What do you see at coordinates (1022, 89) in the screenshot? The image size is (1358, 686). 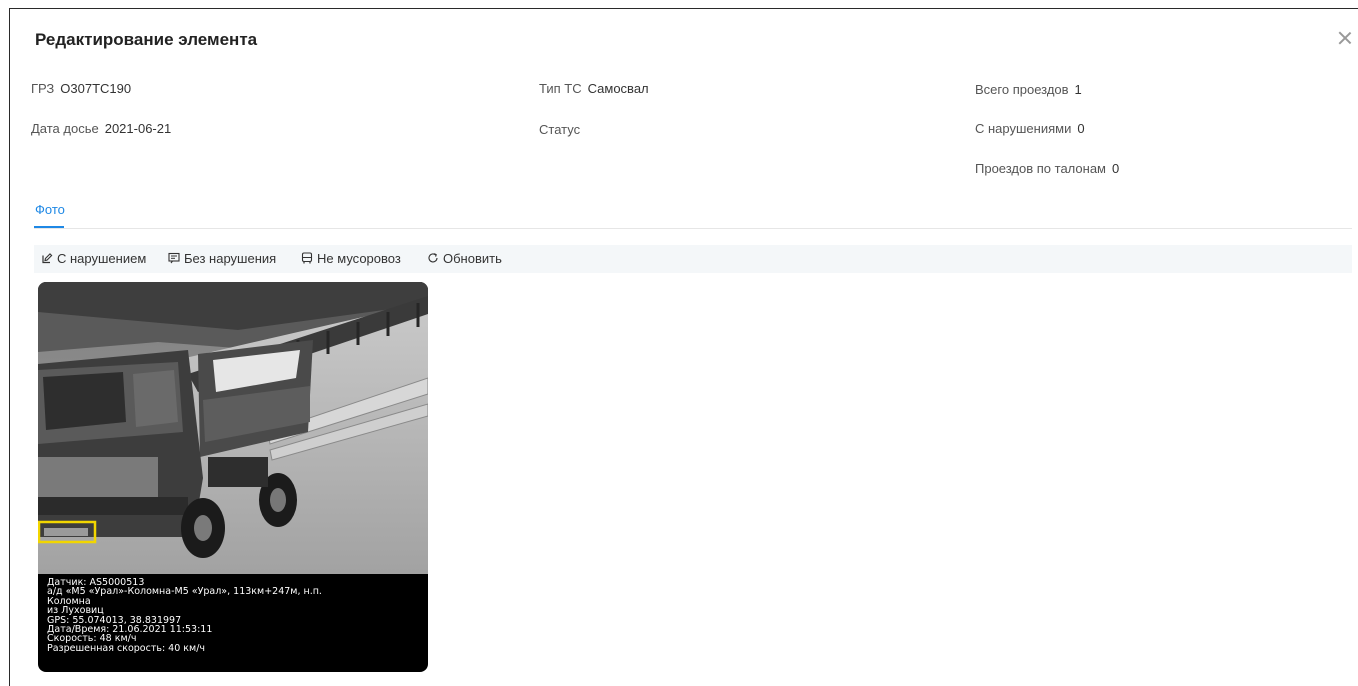 I see `field-label: Всего проездов` at bounding box center [1022, 89].